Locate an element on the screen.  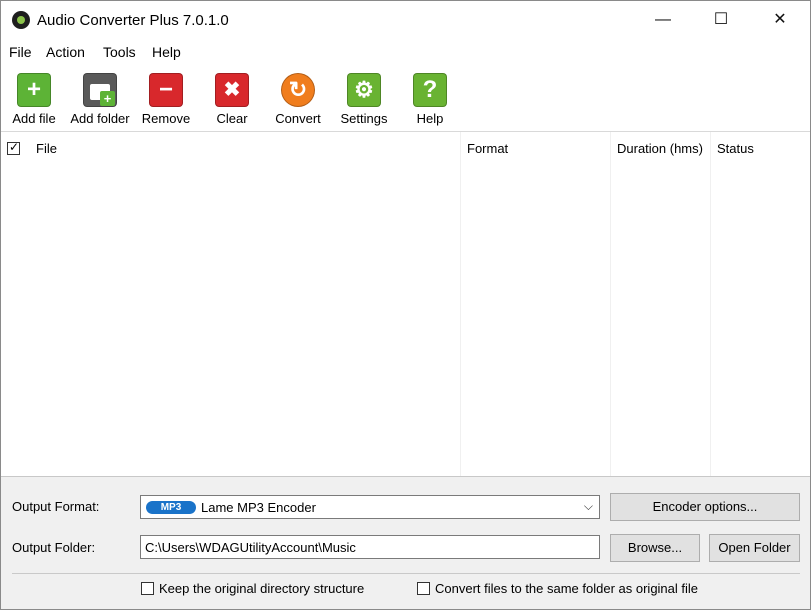
add-folder-icon: + is located at coordinates (100, 90).